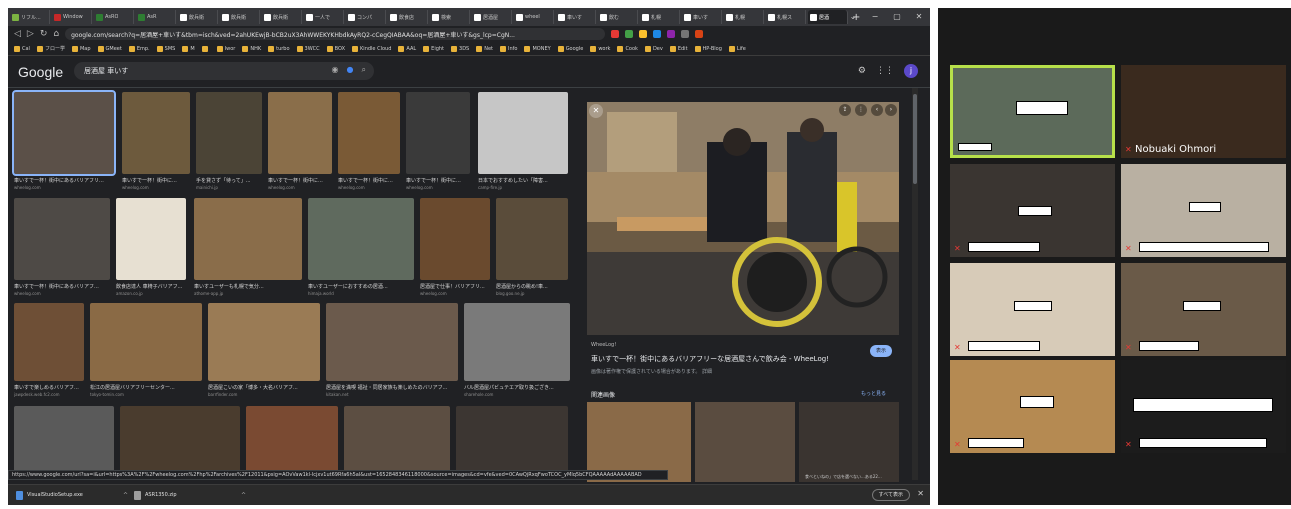 Image resolution: width=1291 pixels, height=509 pixels. Describe the element at coordinates (408, 17) in the screenshot. I see `browser-tab: 飲食店` at that location.